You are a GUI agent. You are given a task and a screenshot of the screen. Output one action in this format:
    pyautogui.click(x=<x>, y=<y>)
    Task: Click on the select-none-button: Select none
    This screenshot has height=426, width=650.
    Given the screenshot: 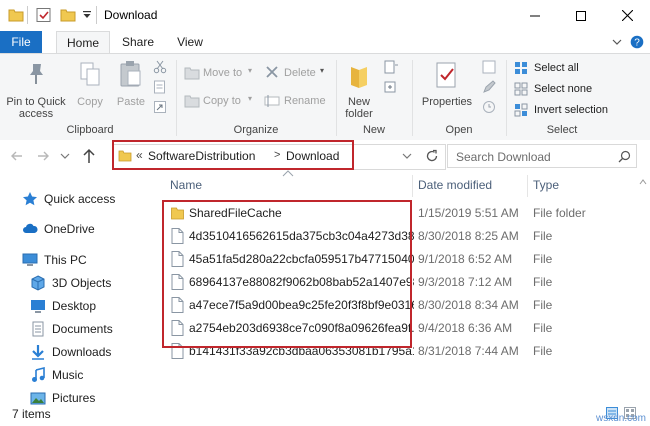 What is the action you would take?
    pyautogui.click(x=562, y=90)
    